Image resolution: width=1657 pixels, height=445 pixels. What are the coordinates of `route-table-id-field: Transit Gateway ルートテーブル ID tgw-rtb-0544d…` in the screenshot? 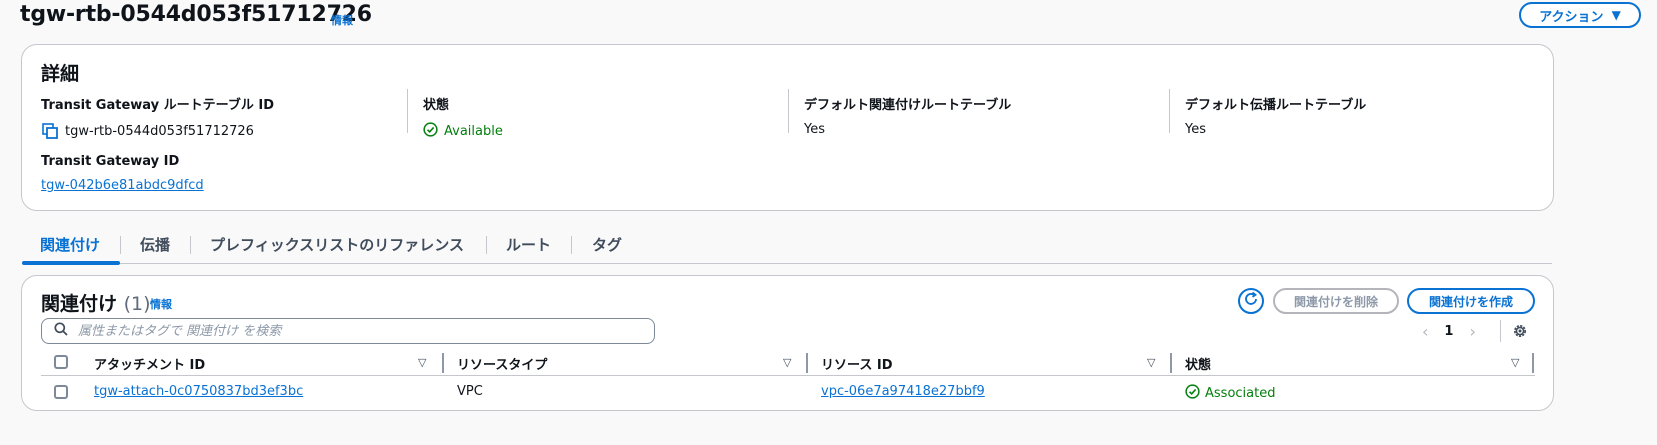 It's located at (157, 117).